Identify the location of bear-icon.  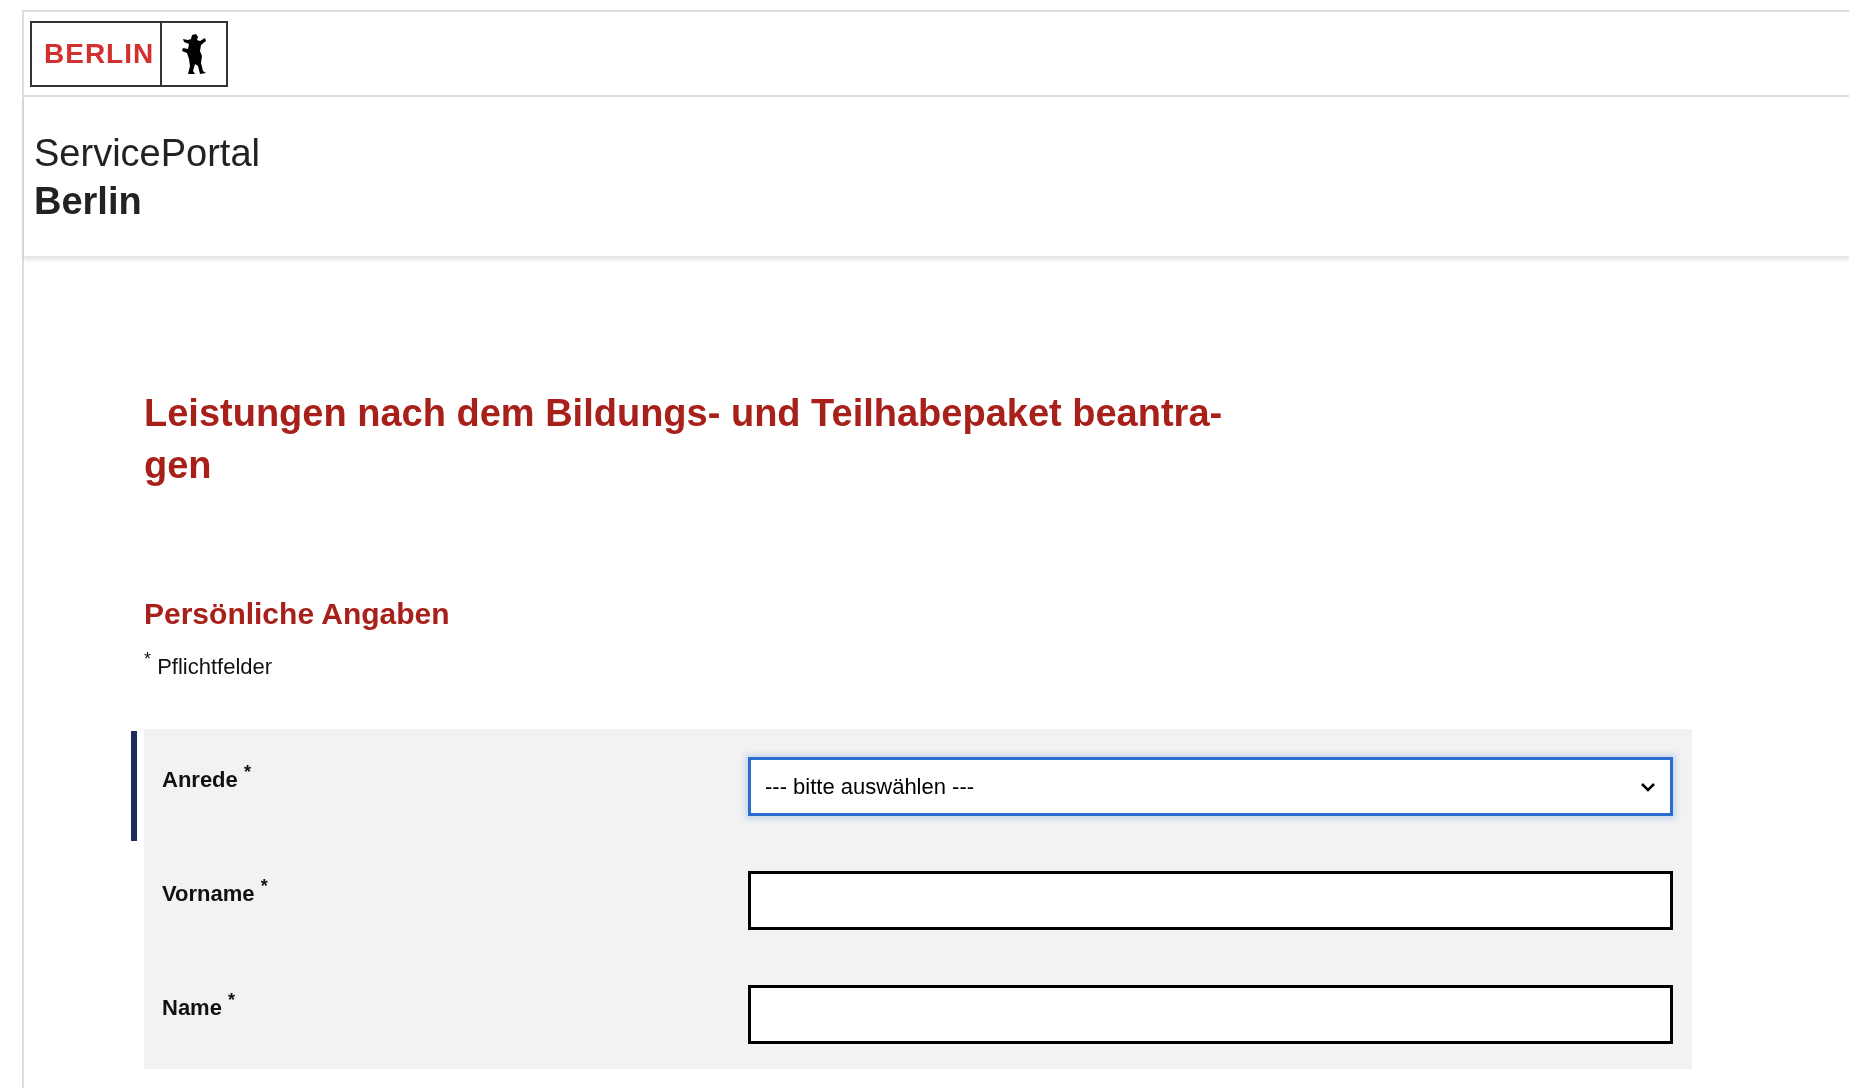
(194, 53).